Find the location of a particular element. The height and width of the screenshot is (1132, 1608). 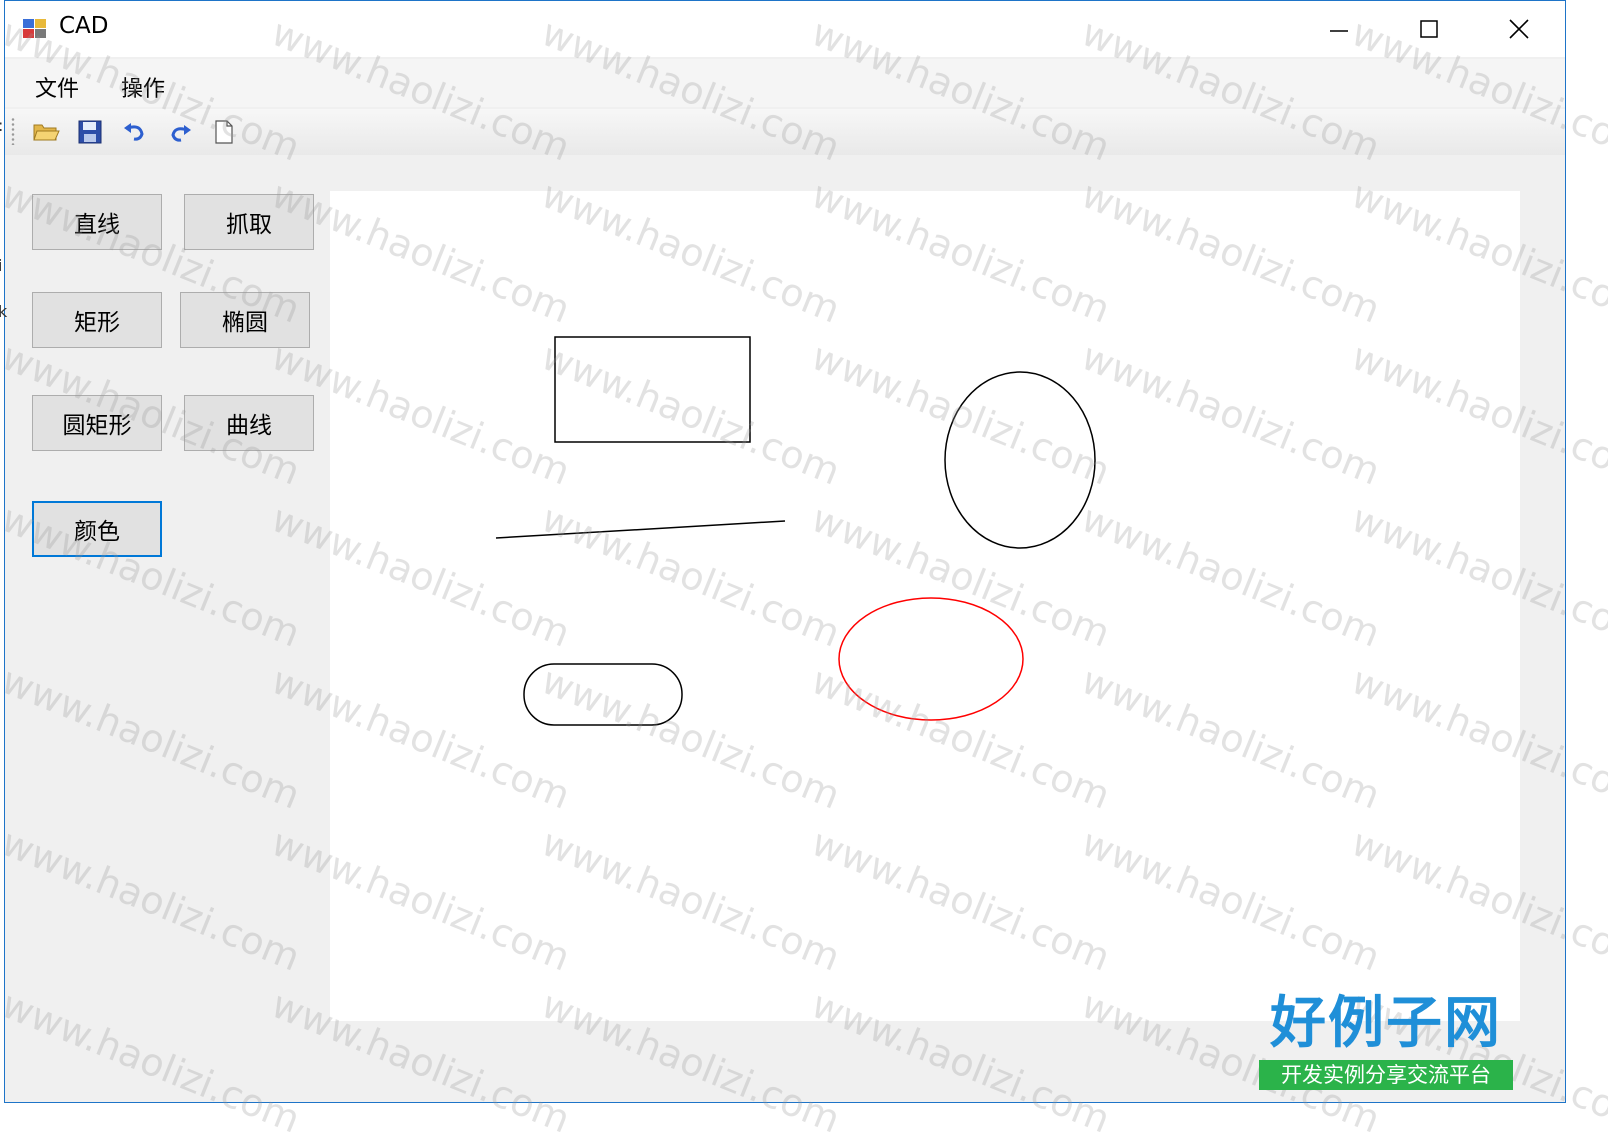

maximize-button is located at coordinates (1429, 29).